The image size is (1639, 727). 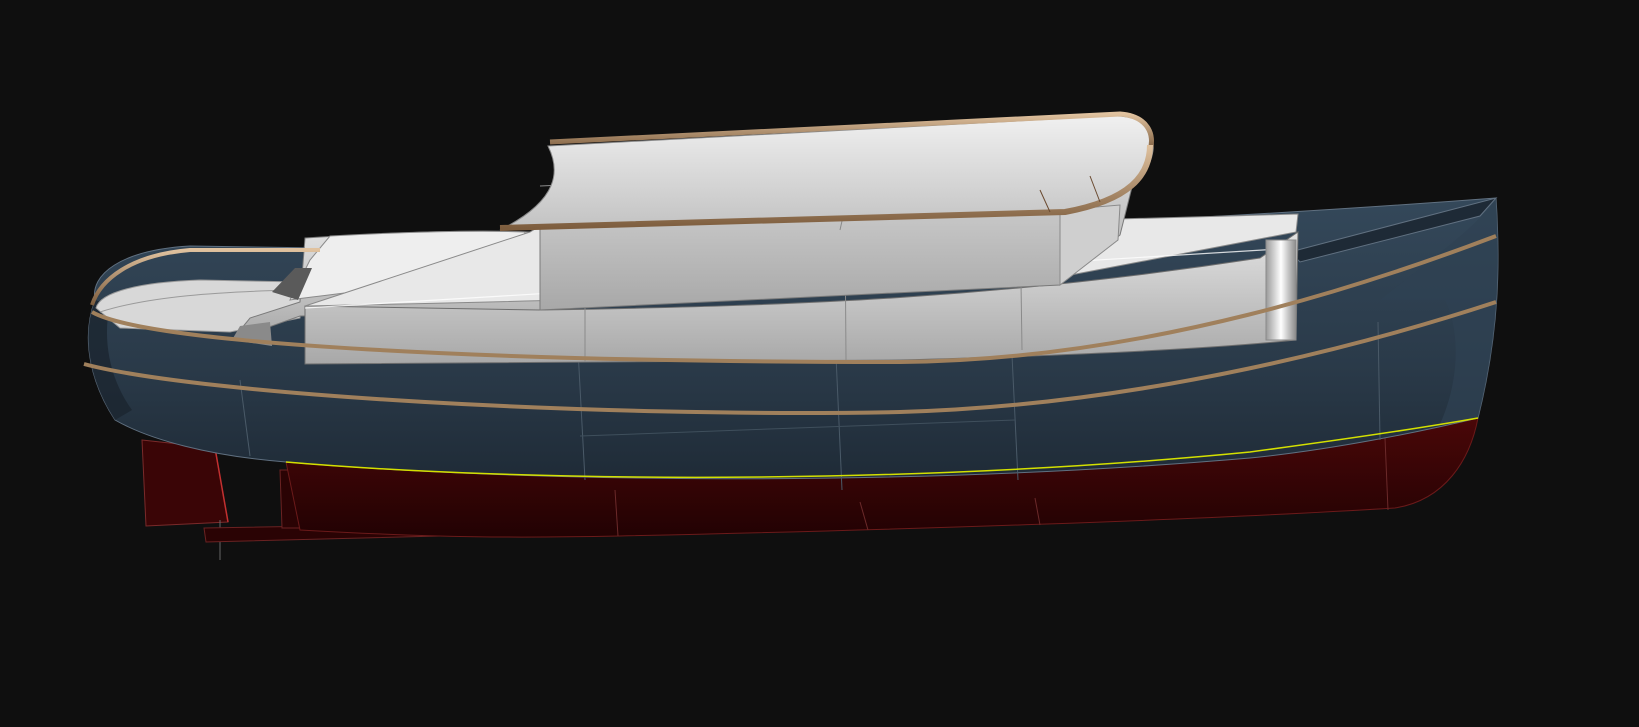 What do you see at coordinates (826, 171) in the screenshot?
I see `roof` at bounding box center [826, 171].